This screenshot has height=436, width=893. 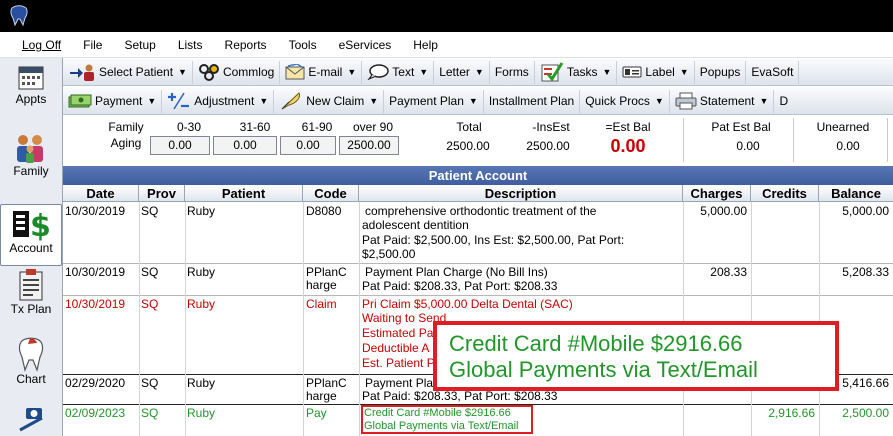 What do you see at coordinates (603, 369) in the screenshot?
I see `callout-line-2: Global Payments via Text/Email` at bounding box center [603, 369].